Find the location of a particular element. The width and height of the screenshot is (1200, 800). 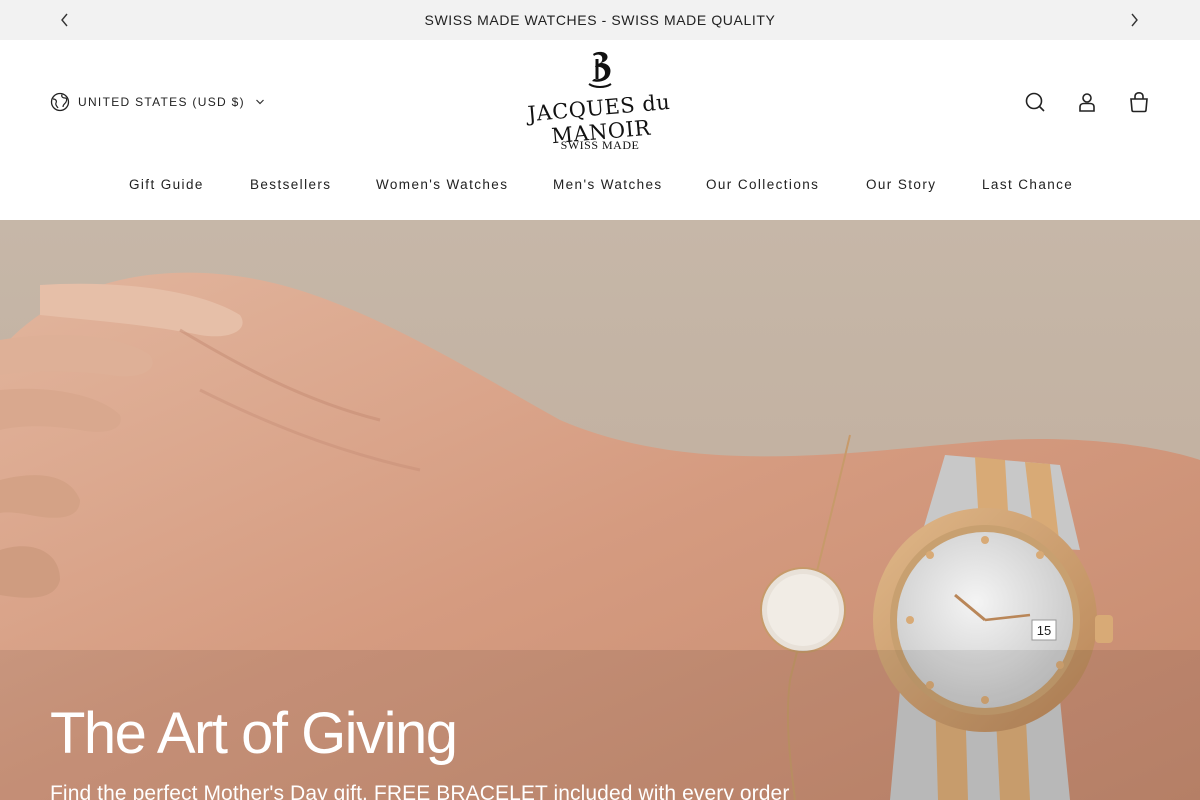

announcement-bar: SWISS MADE WATCHES - SWISS MADE QUALITY is located at coordinates (600, 20).